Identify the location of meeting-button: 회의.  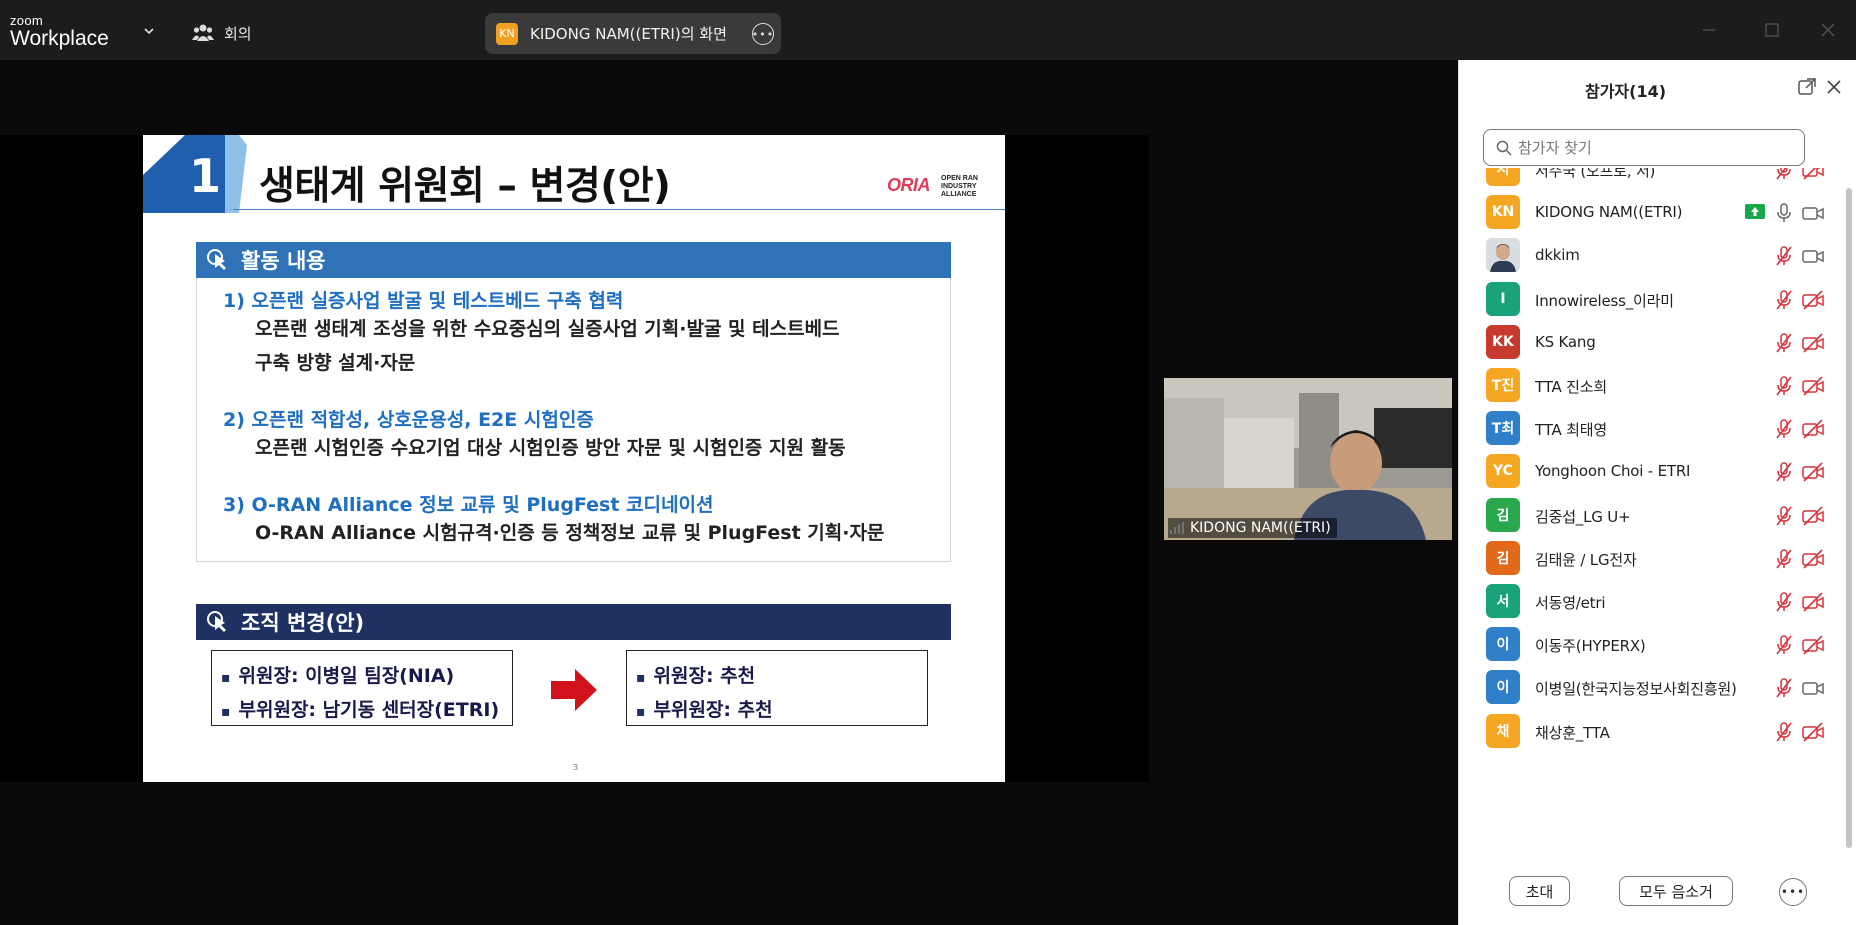
(222, 33).